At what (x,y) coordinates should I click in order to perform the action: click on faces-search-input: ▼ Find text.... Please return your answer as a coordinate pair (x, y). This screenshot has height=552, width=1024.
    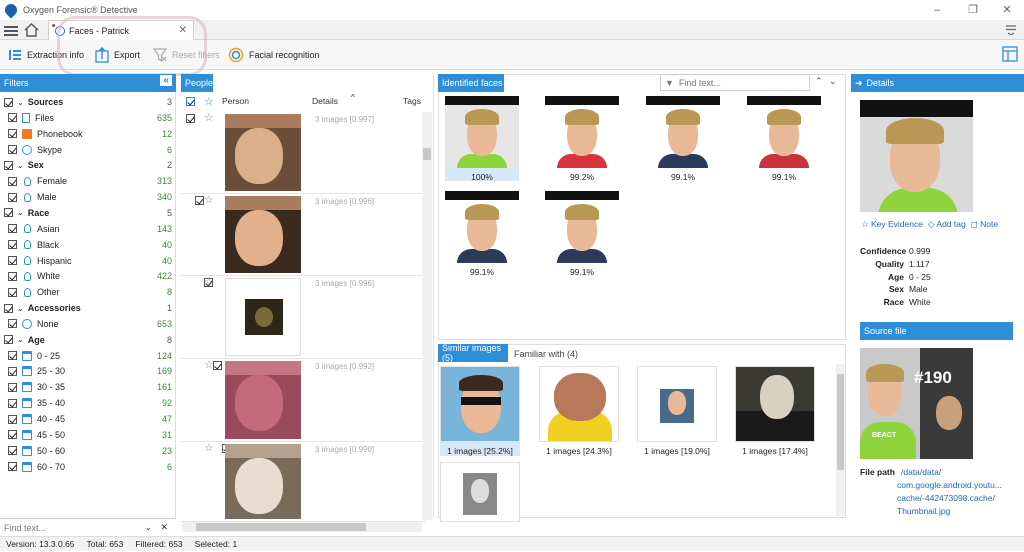
    Looking at the image, I should click on (735, 82).